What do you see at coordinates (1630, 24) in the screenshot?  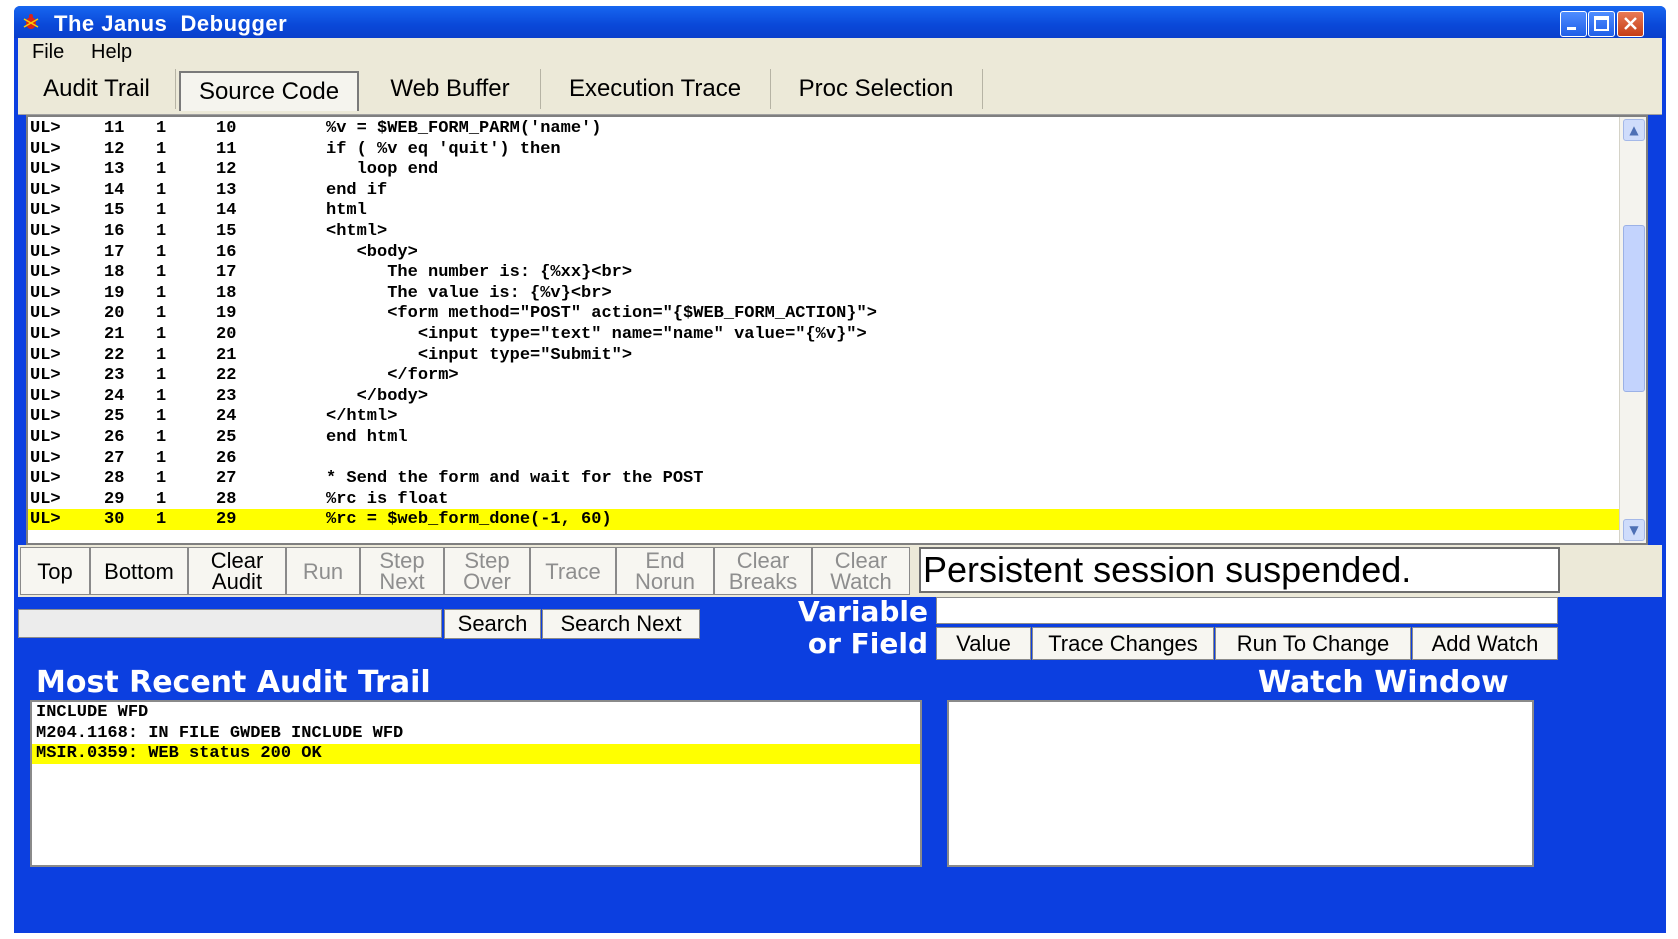 I see `close-button` at bounding box center [1630, 24].